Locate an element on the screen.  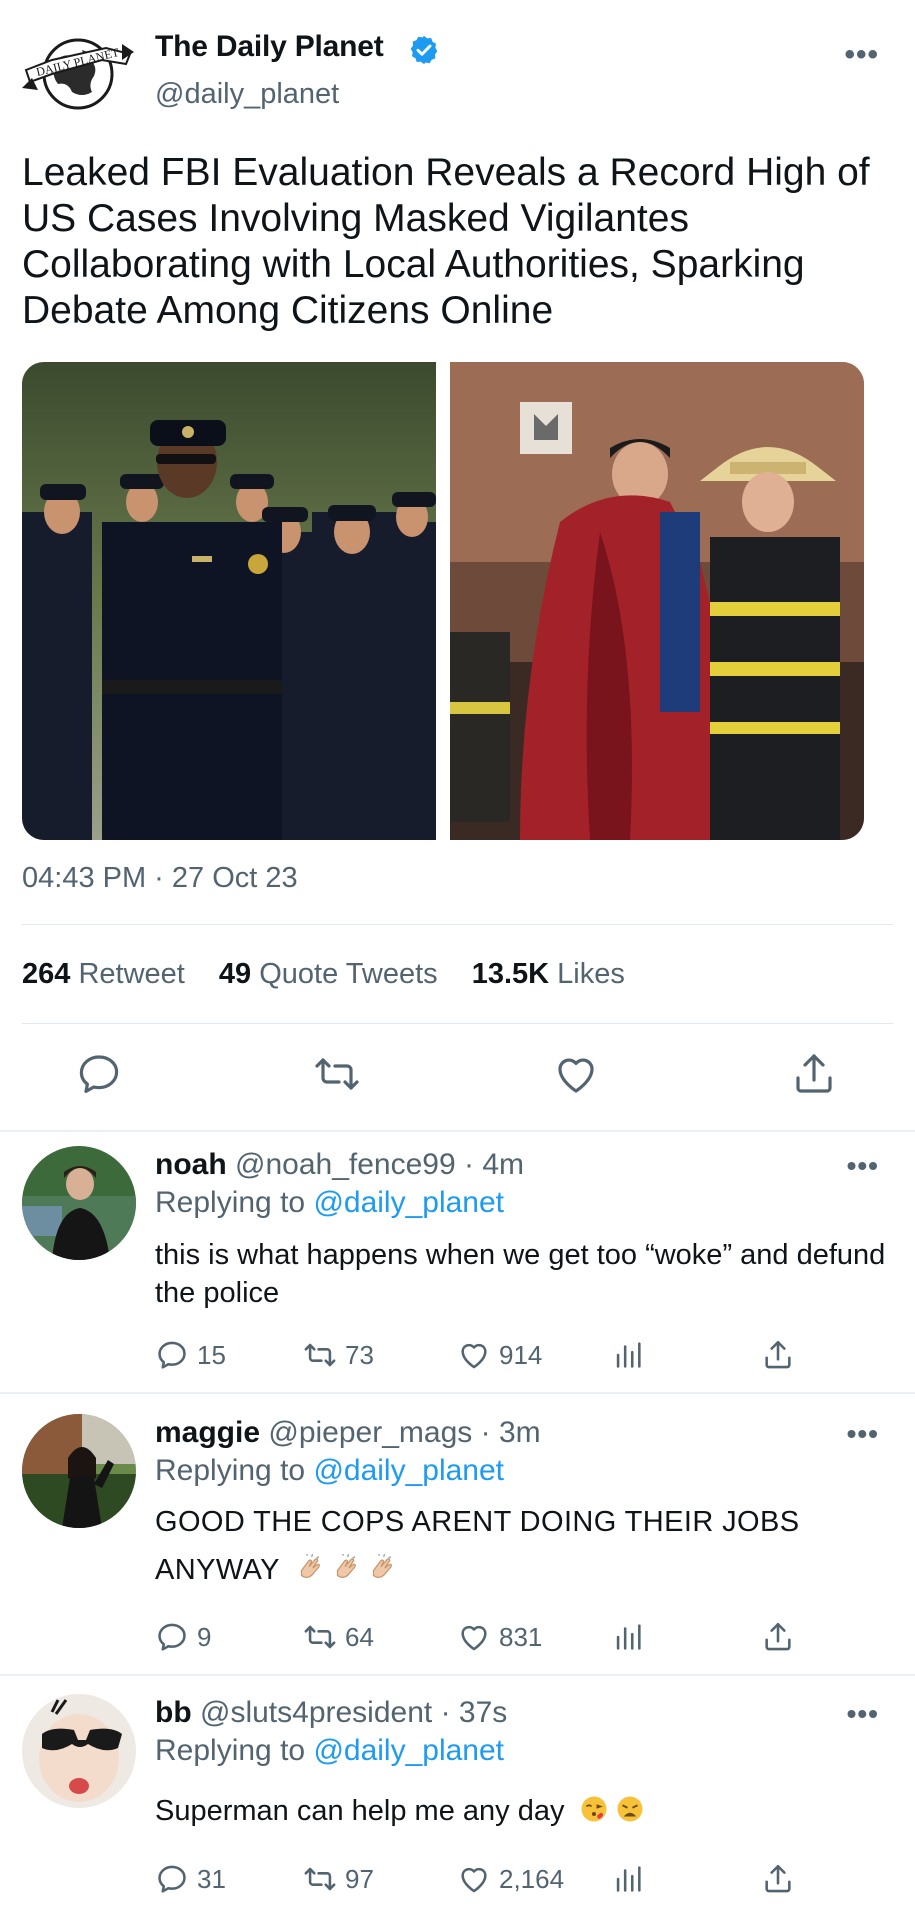
like-button: 914 is located at coordinates (499, 1355).